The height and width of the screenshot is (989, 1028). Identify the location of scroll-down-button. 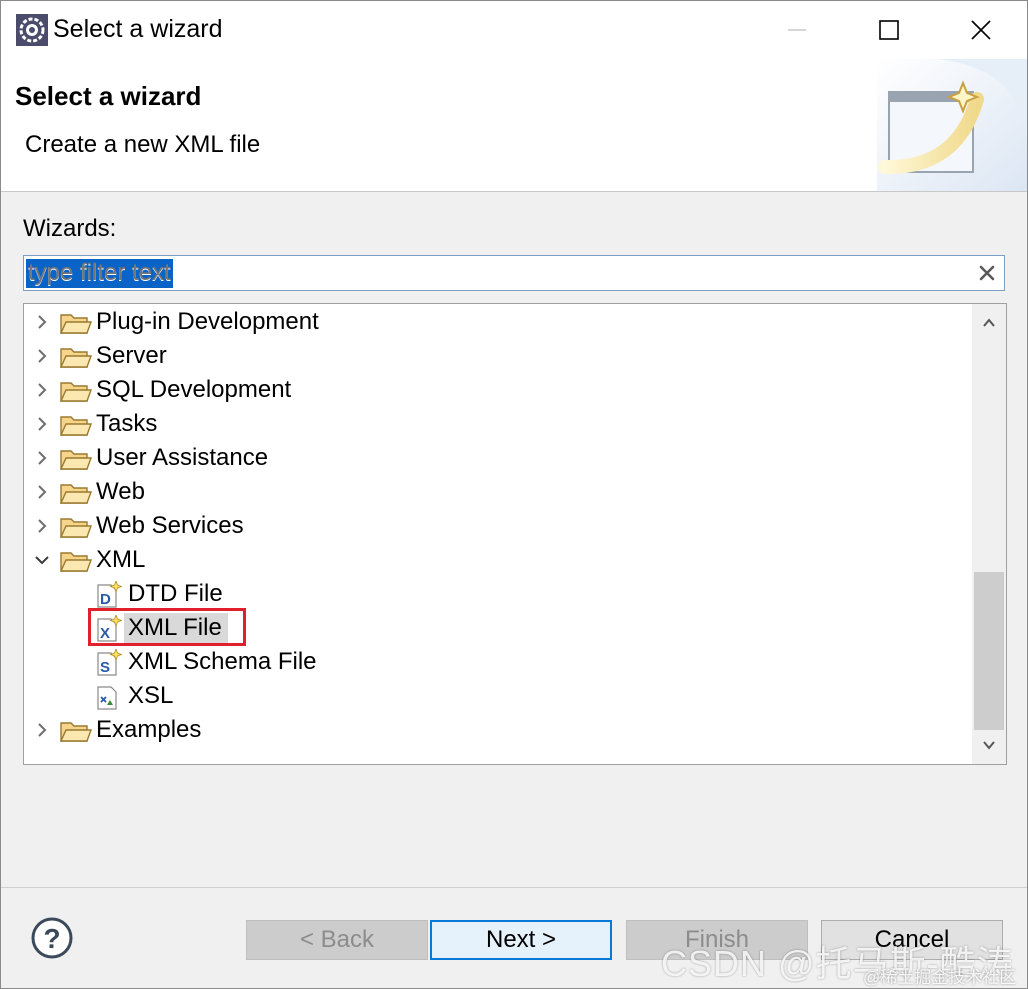
(989, 745).